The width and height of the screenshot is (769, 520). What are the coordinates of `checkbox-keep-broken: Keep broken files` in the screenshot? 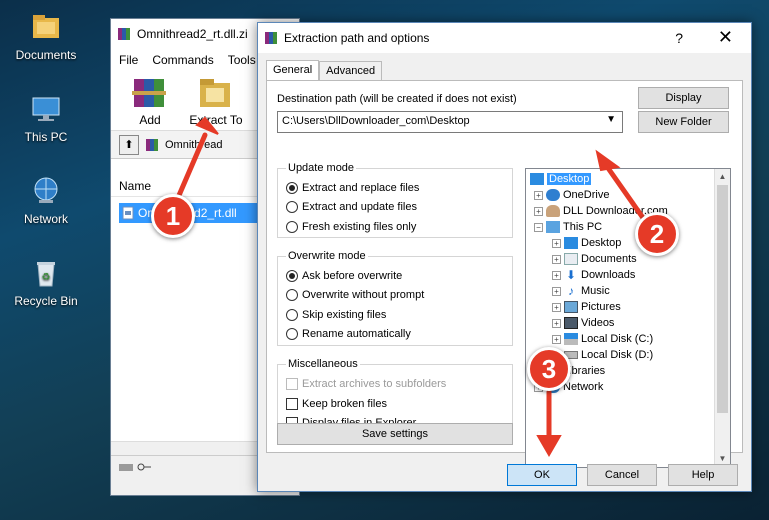 It's located at (336, 404).